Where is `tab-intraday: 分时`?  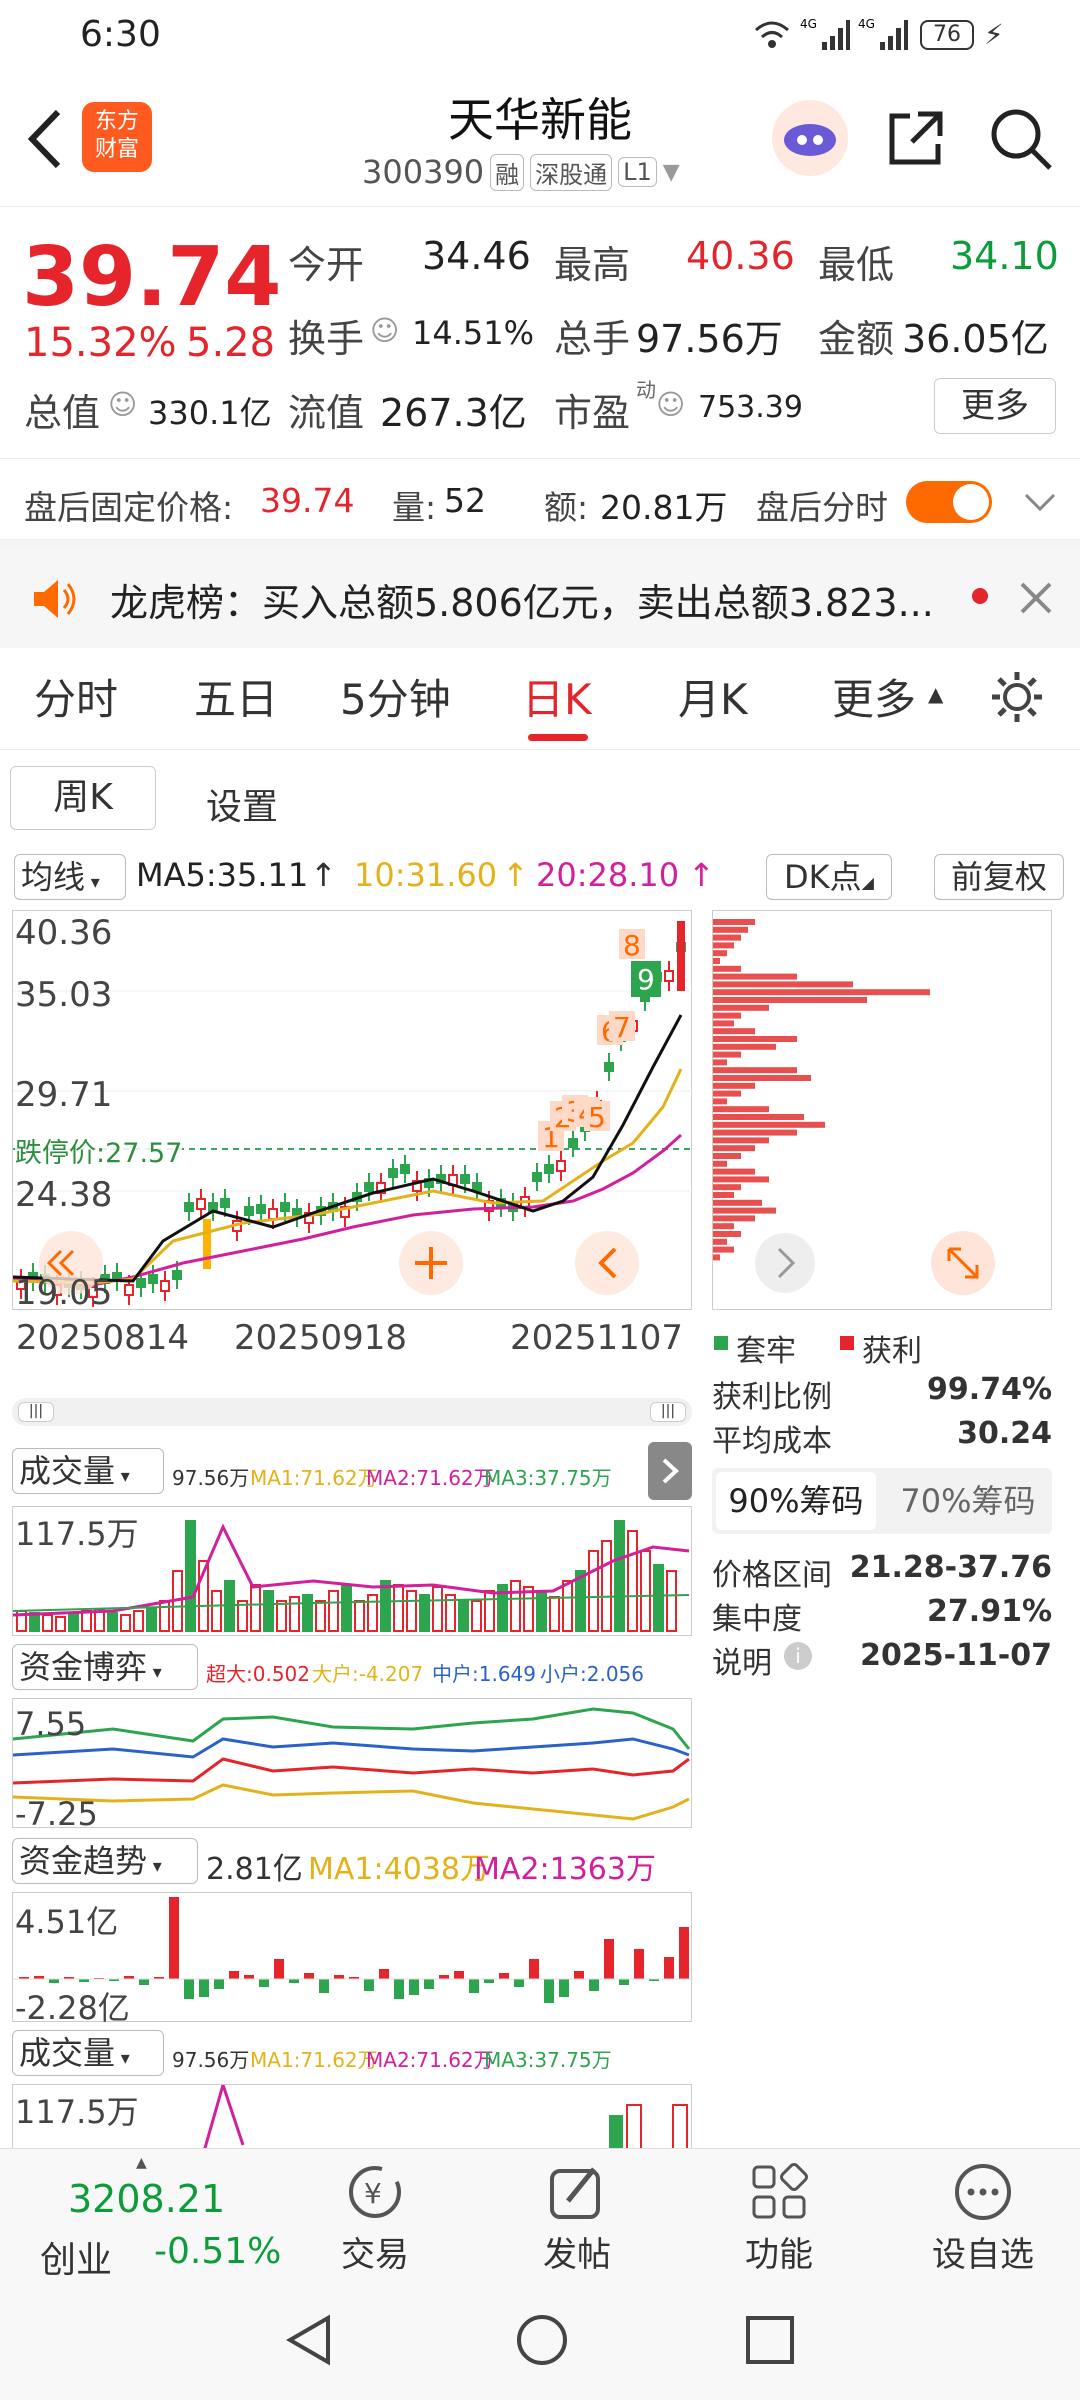
tab-intraday: 分时 is located at coordinates (76, 696).